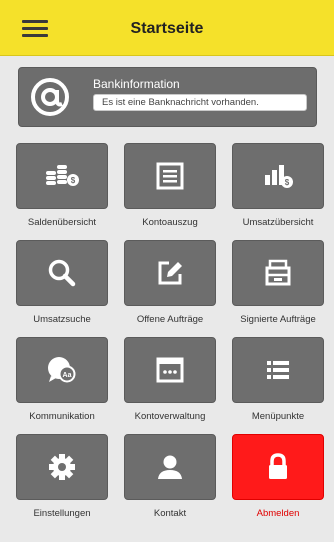 This screenshot has height=542, width=334. What do you see at coordinates (278, 273) in the screenshot?
I see `archive-drawer-icon` at bounding box center [278, 273].